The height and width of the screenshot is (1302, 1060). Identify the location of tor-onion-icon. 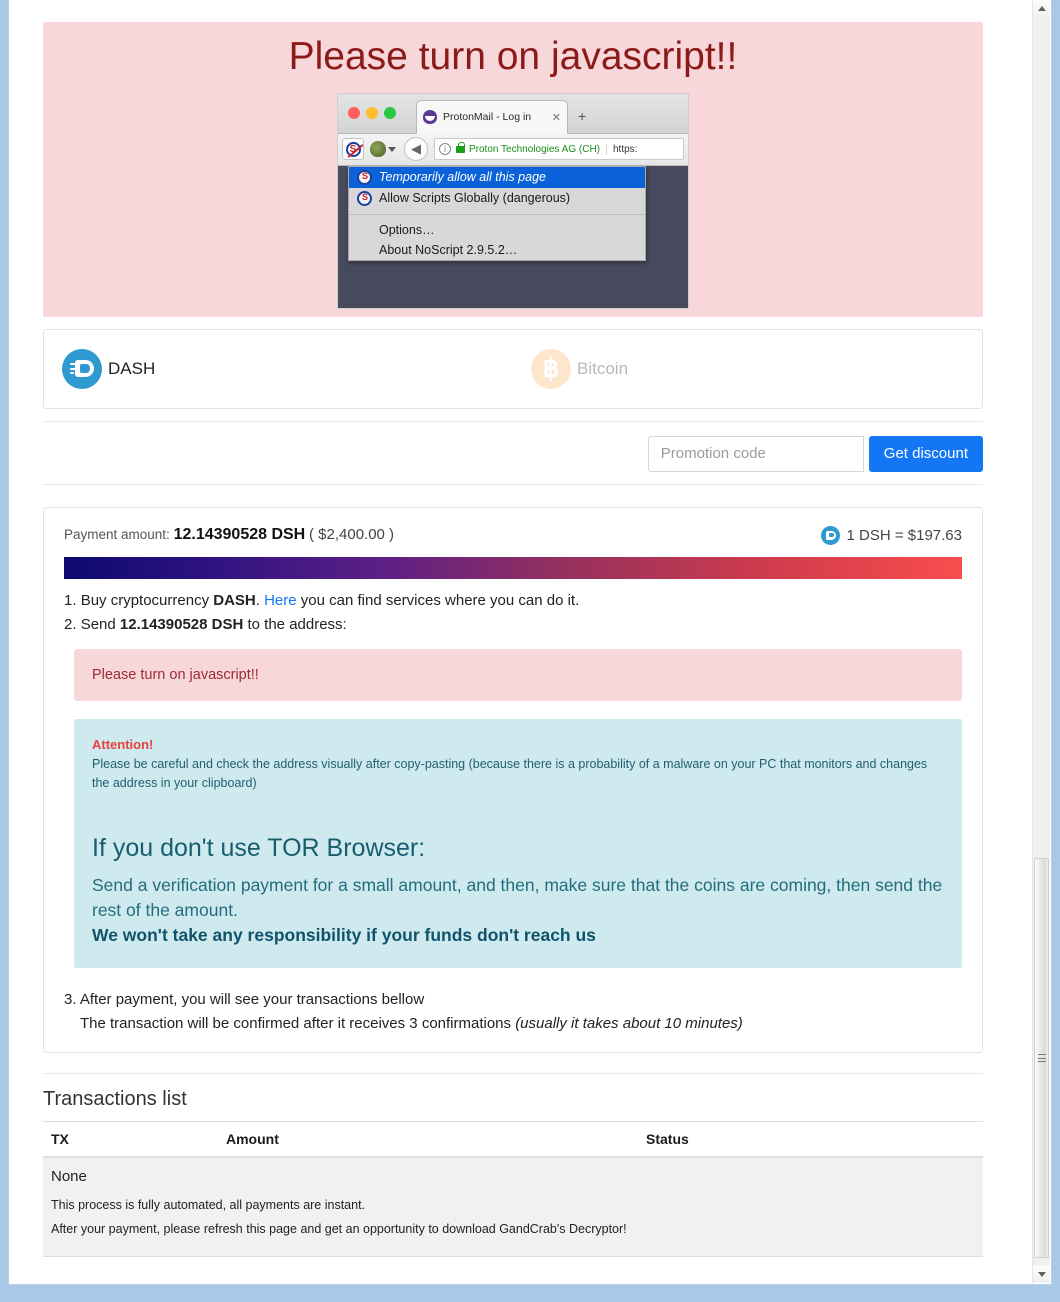
(378, 149).